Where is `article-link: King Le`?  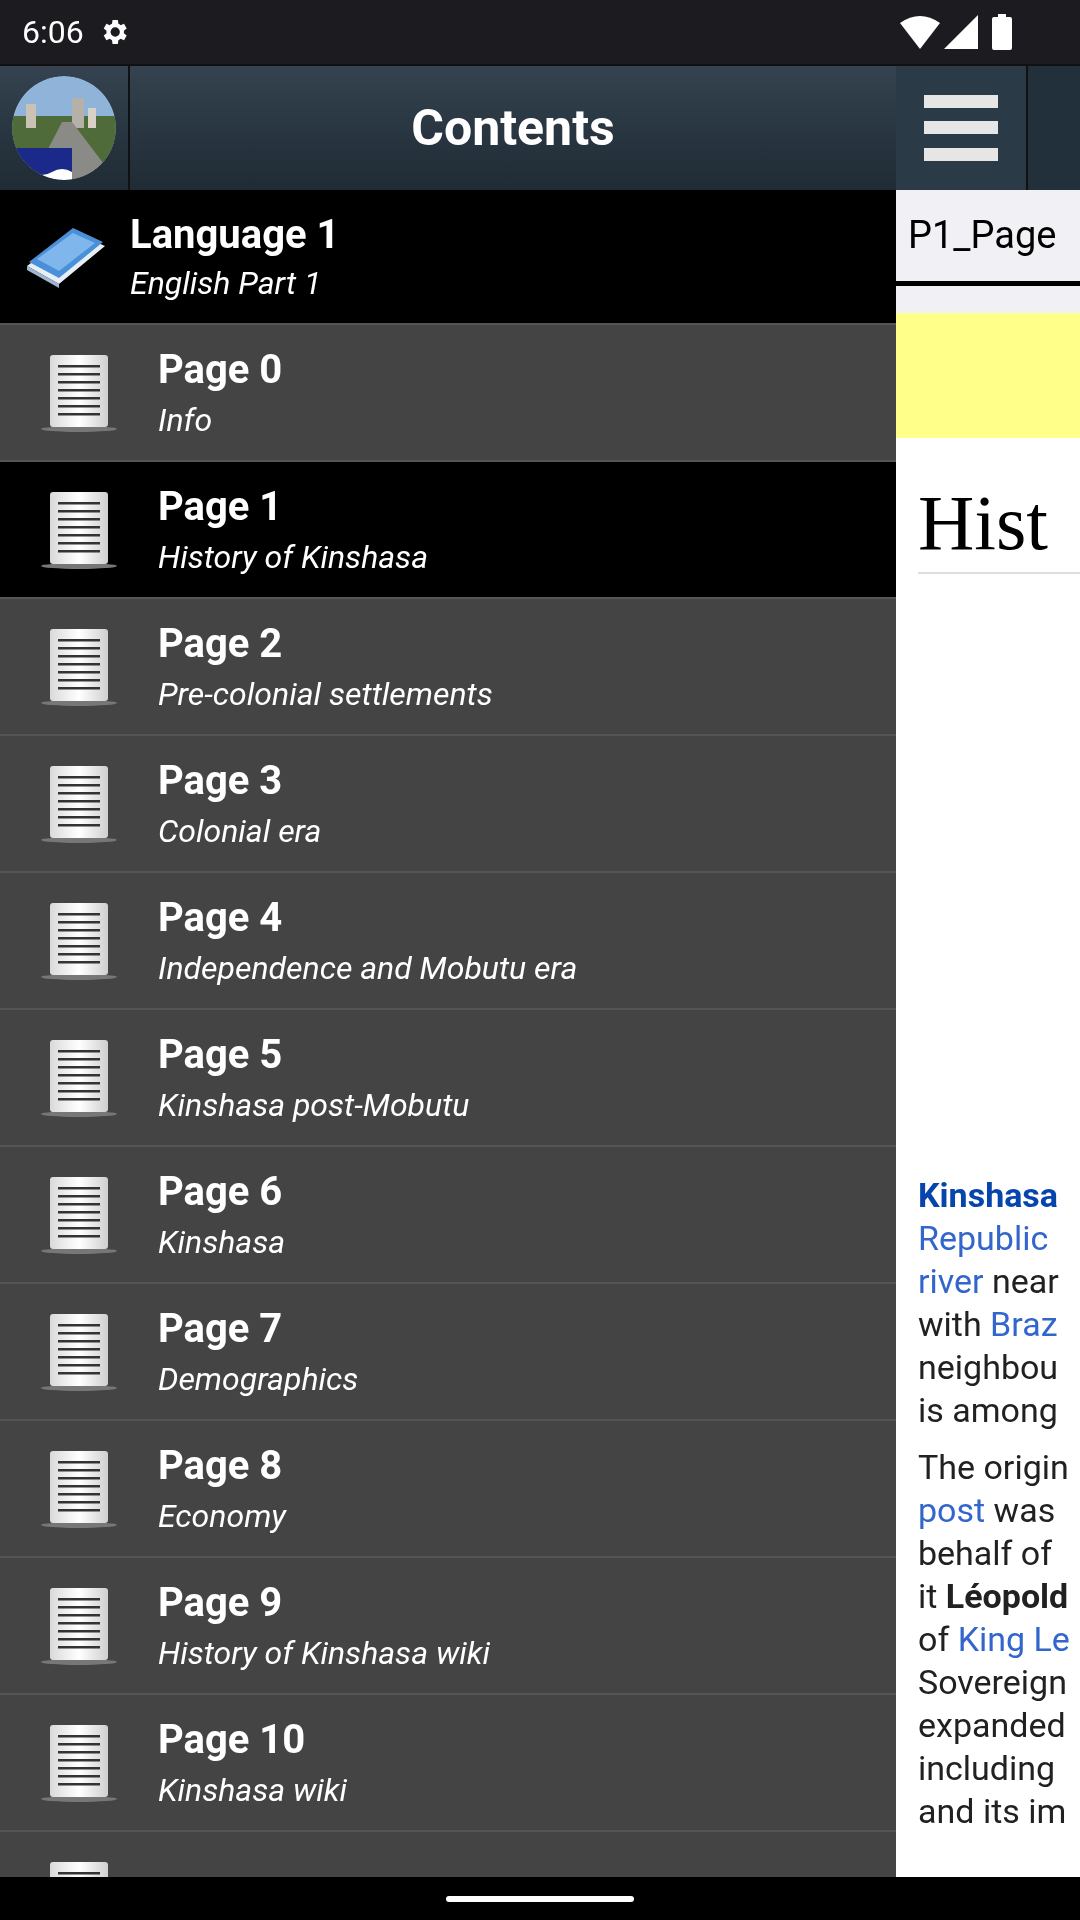 article-link: King Le is located at coordinates (1013, 1639).